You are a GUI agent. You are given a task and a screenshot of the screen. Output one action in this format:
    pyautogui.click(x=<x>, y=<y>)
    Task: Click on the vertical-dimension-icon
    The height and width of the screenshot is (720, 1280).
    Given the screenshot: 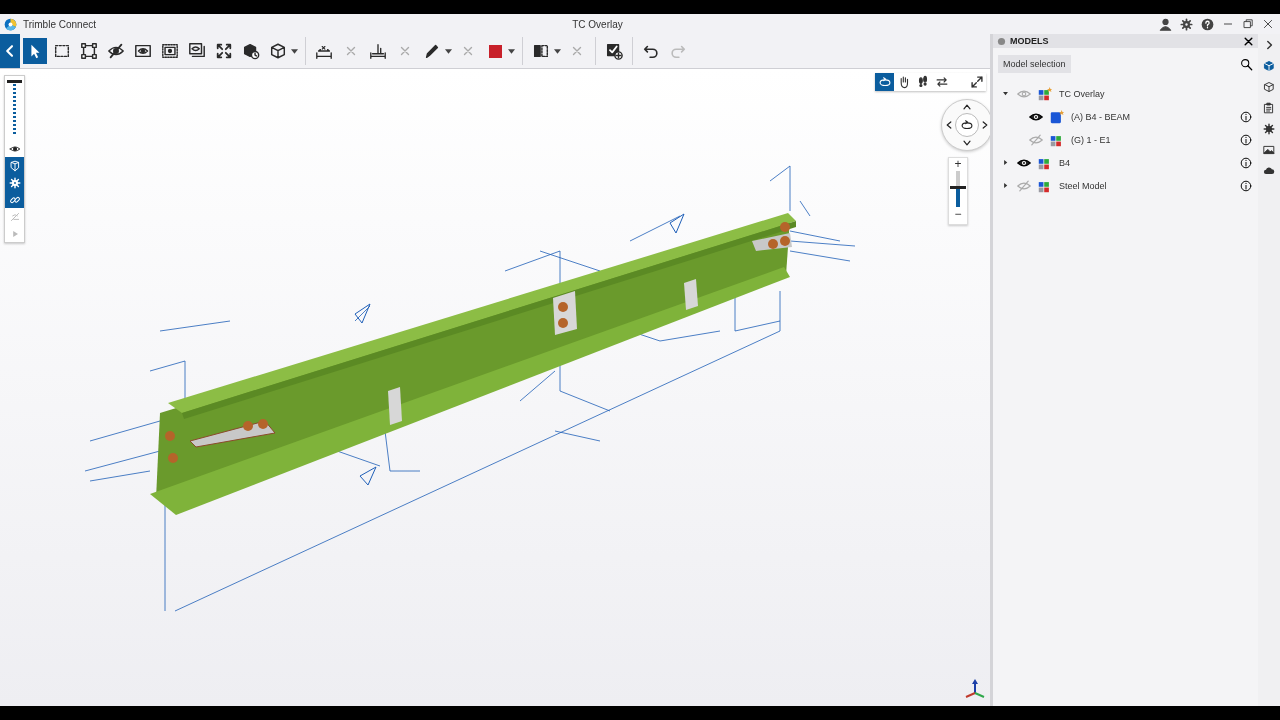 What is the action you would take?
    pyautogui.click(x=378, y=51)
    